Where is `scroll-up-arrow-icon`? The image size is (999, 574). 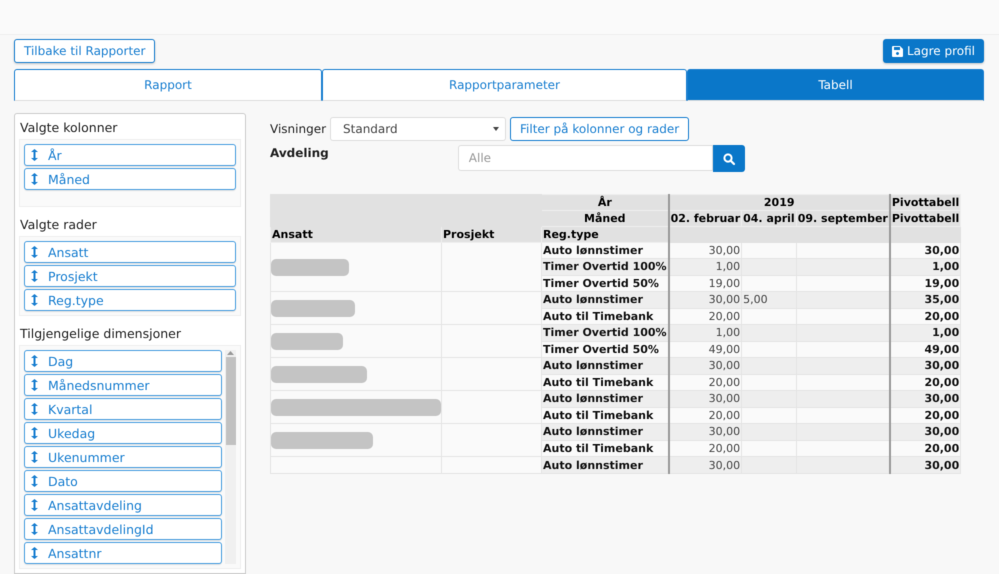
scroll-up-arrow-icon is located at coordinates (230, 352).